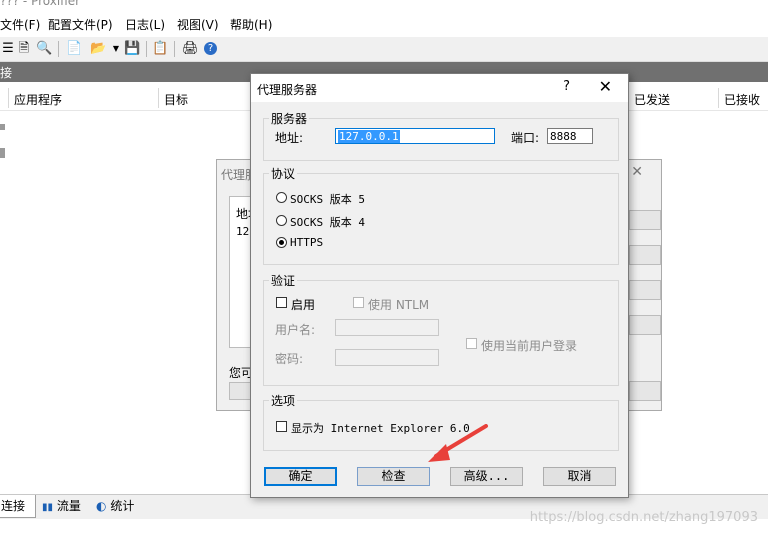 The height and width of the screenshot is (538, 768). What do you see at coordinates (471, 343) in the screenshot?
I see `current-user-checkbox` at bounding box center [471, 343].